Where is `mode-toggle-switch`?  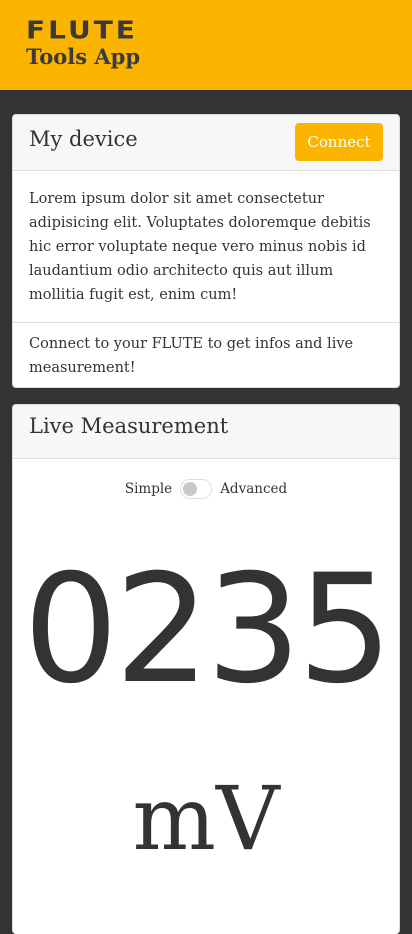
mode-toggle-switch is located at coordinates (196, 489).